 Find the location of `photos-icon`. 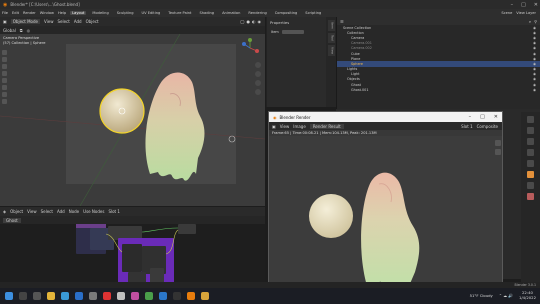

photos-icon is located at coordinates (135, 296).